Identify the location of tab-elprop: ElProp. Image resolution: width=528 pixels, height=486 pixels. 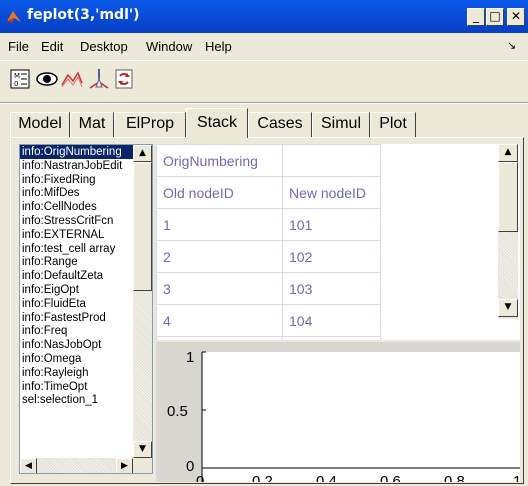
(150, 125).